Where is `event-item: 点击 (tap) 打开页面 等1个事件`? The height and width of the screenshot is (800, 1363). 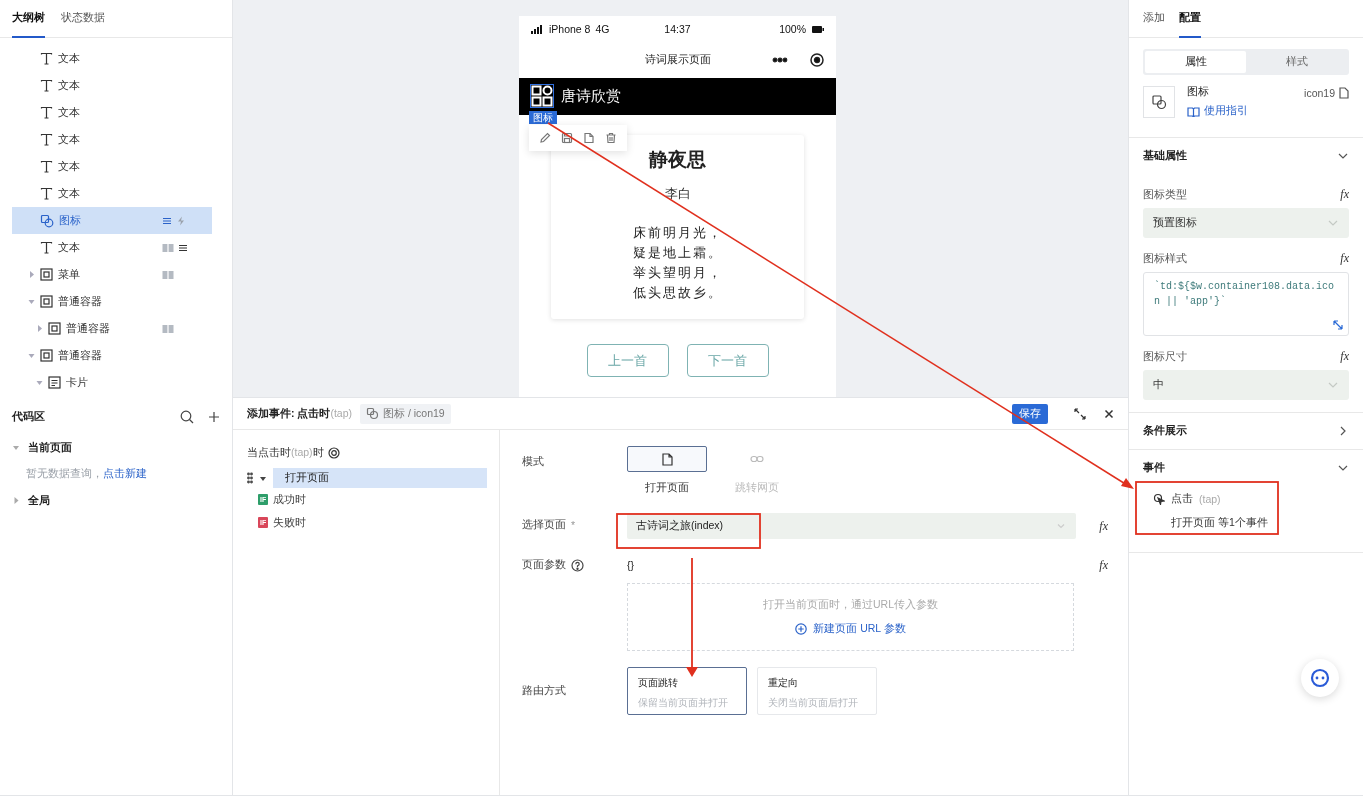 event-item: 点击 (tap) 打开页面 等1个事件 is located at coordinates (1210, 513).